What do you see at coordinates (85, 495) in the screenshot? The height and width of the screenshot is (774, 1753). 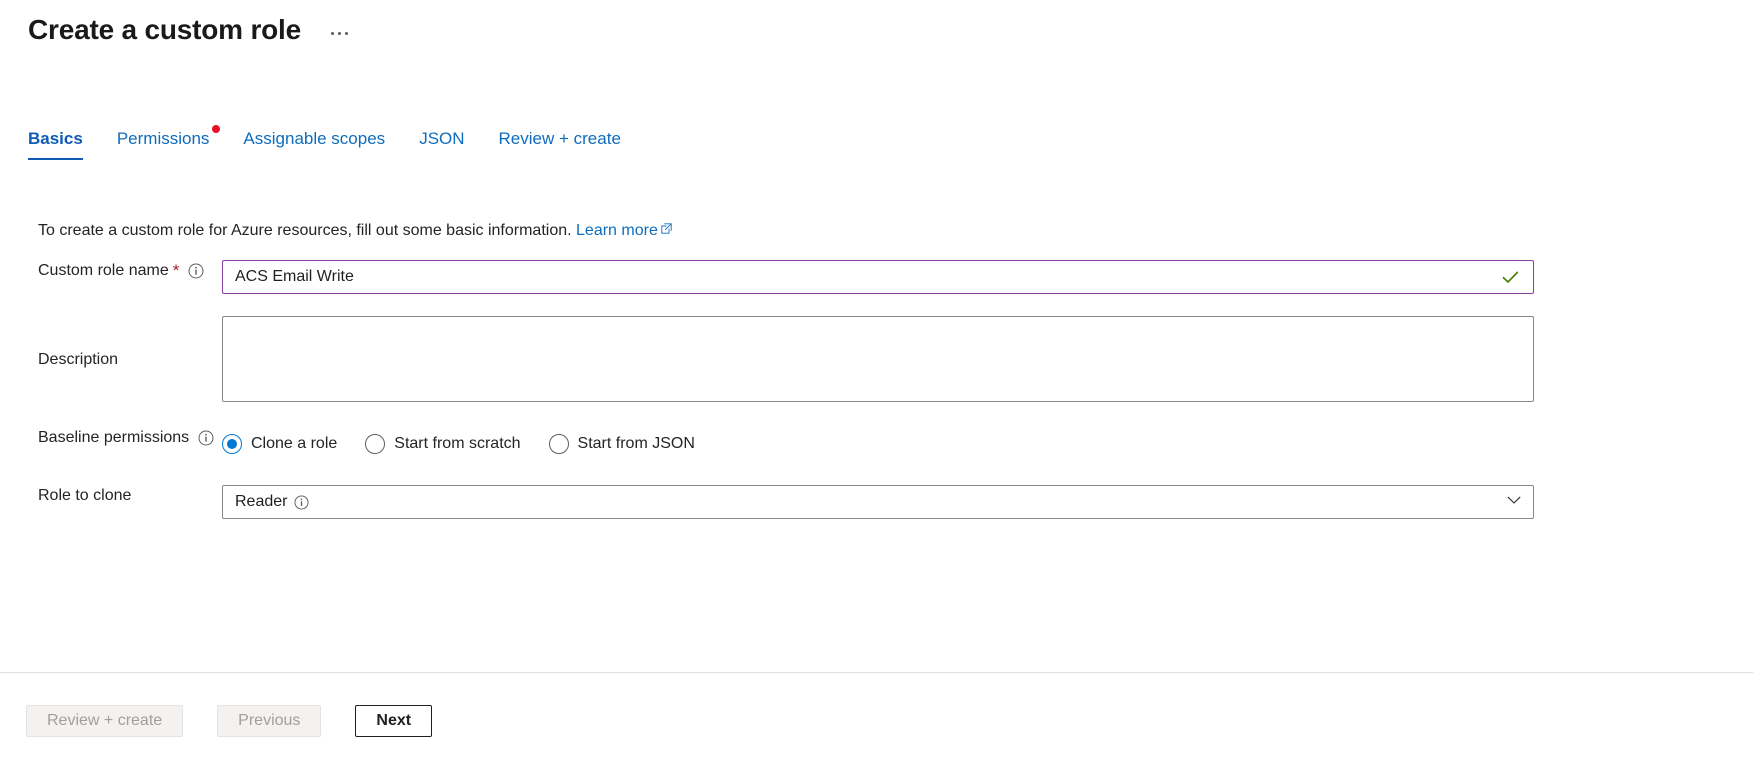 I see `role-to-clone-label: Role to clone` at bounding box center [85, 495].